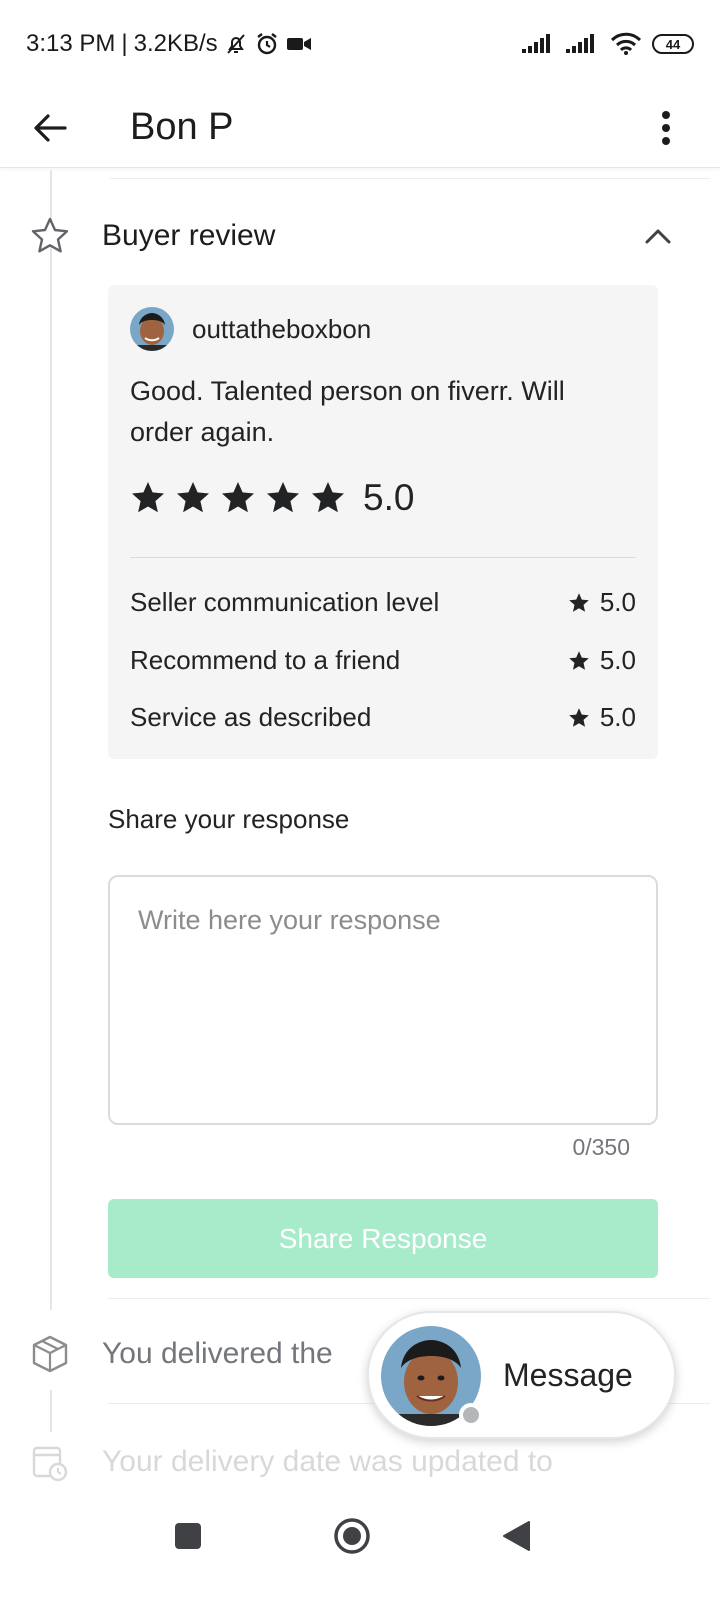 Image resolution: width=720 pixels, height=1600 pixels. What do you see at coordinates (360, 44) in the screenshot?
I see `status-bar: 3:13 PM | 3.2KB/s 44` at bounding box center [360, 44].